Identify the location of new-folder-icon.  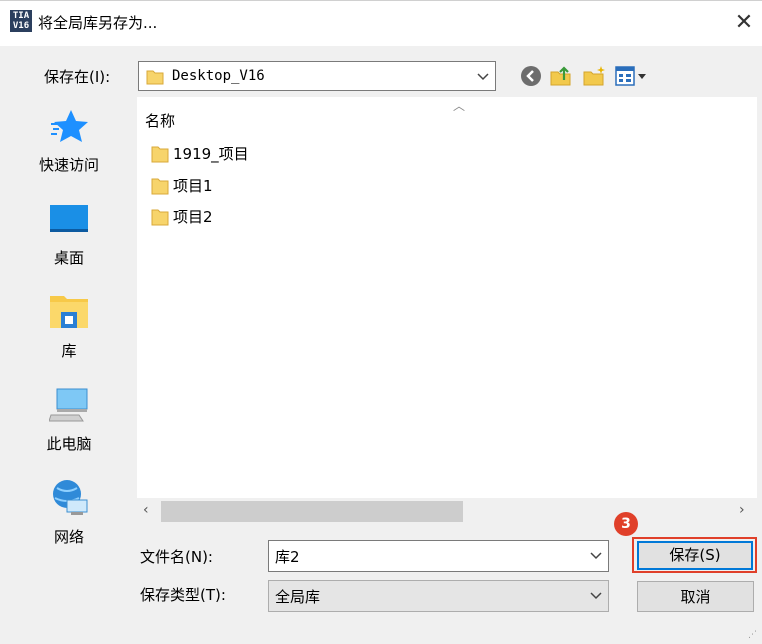
(594, 76).